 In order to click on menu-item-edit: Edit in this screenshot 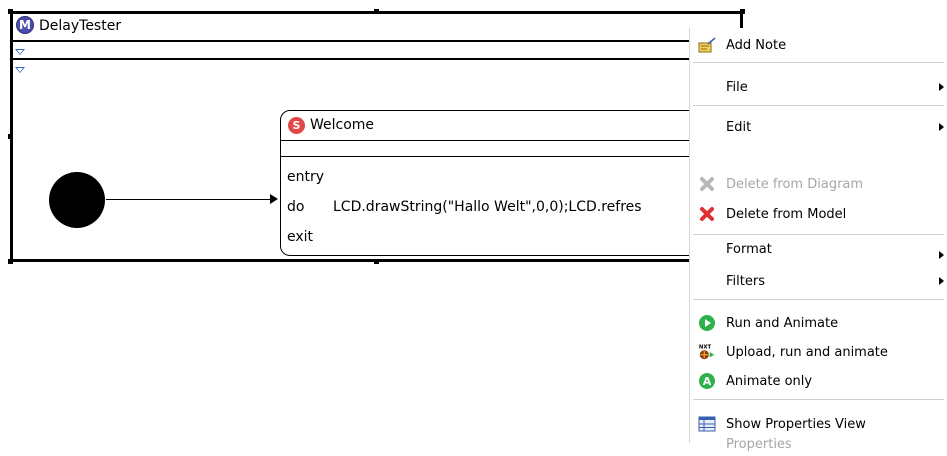, I will do `click(818, 127)`.